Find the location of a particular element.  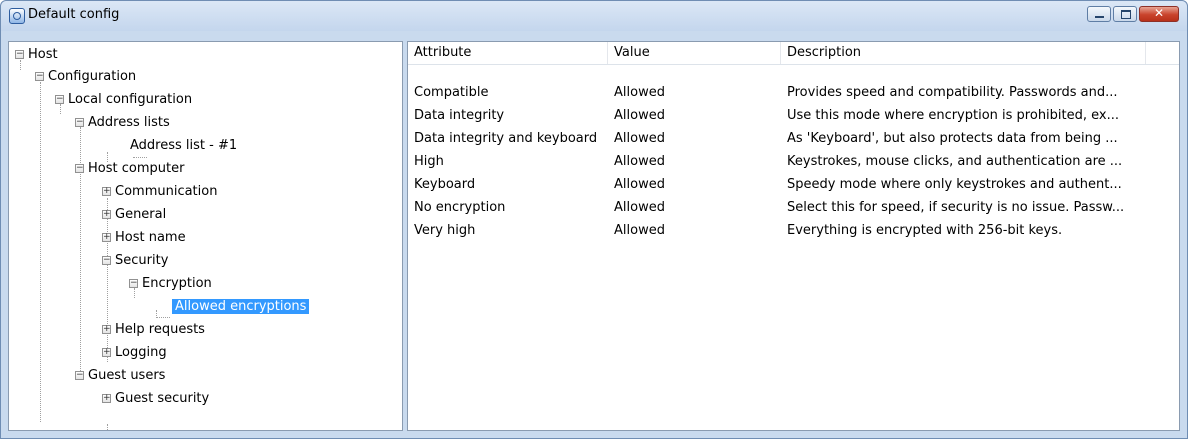

tree-item-host-computer: − Host computer is located at coordinates (129, 169).